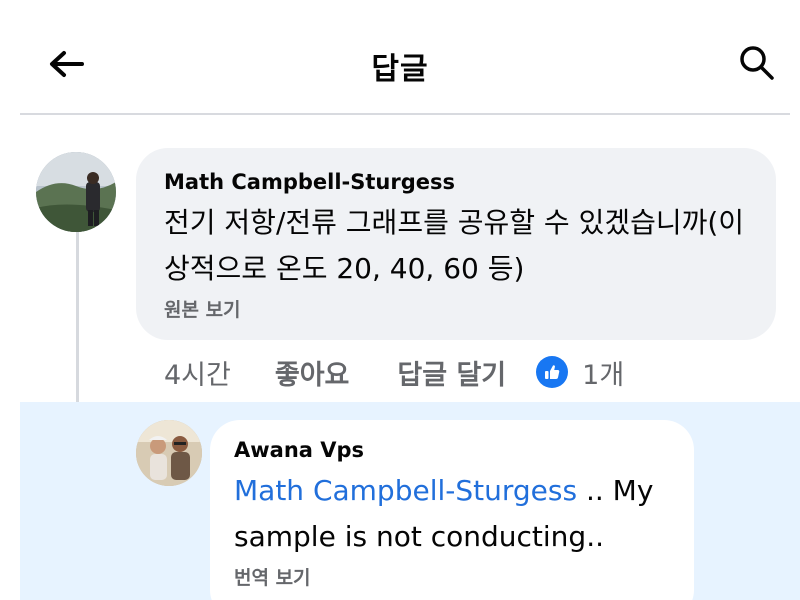 The height and width of the screenshot is (600, 800). What do you see at coordinates (202, 308) in the screenshot?
I see `see-original-link: 원본 보기` at bounding box center [202, 308].